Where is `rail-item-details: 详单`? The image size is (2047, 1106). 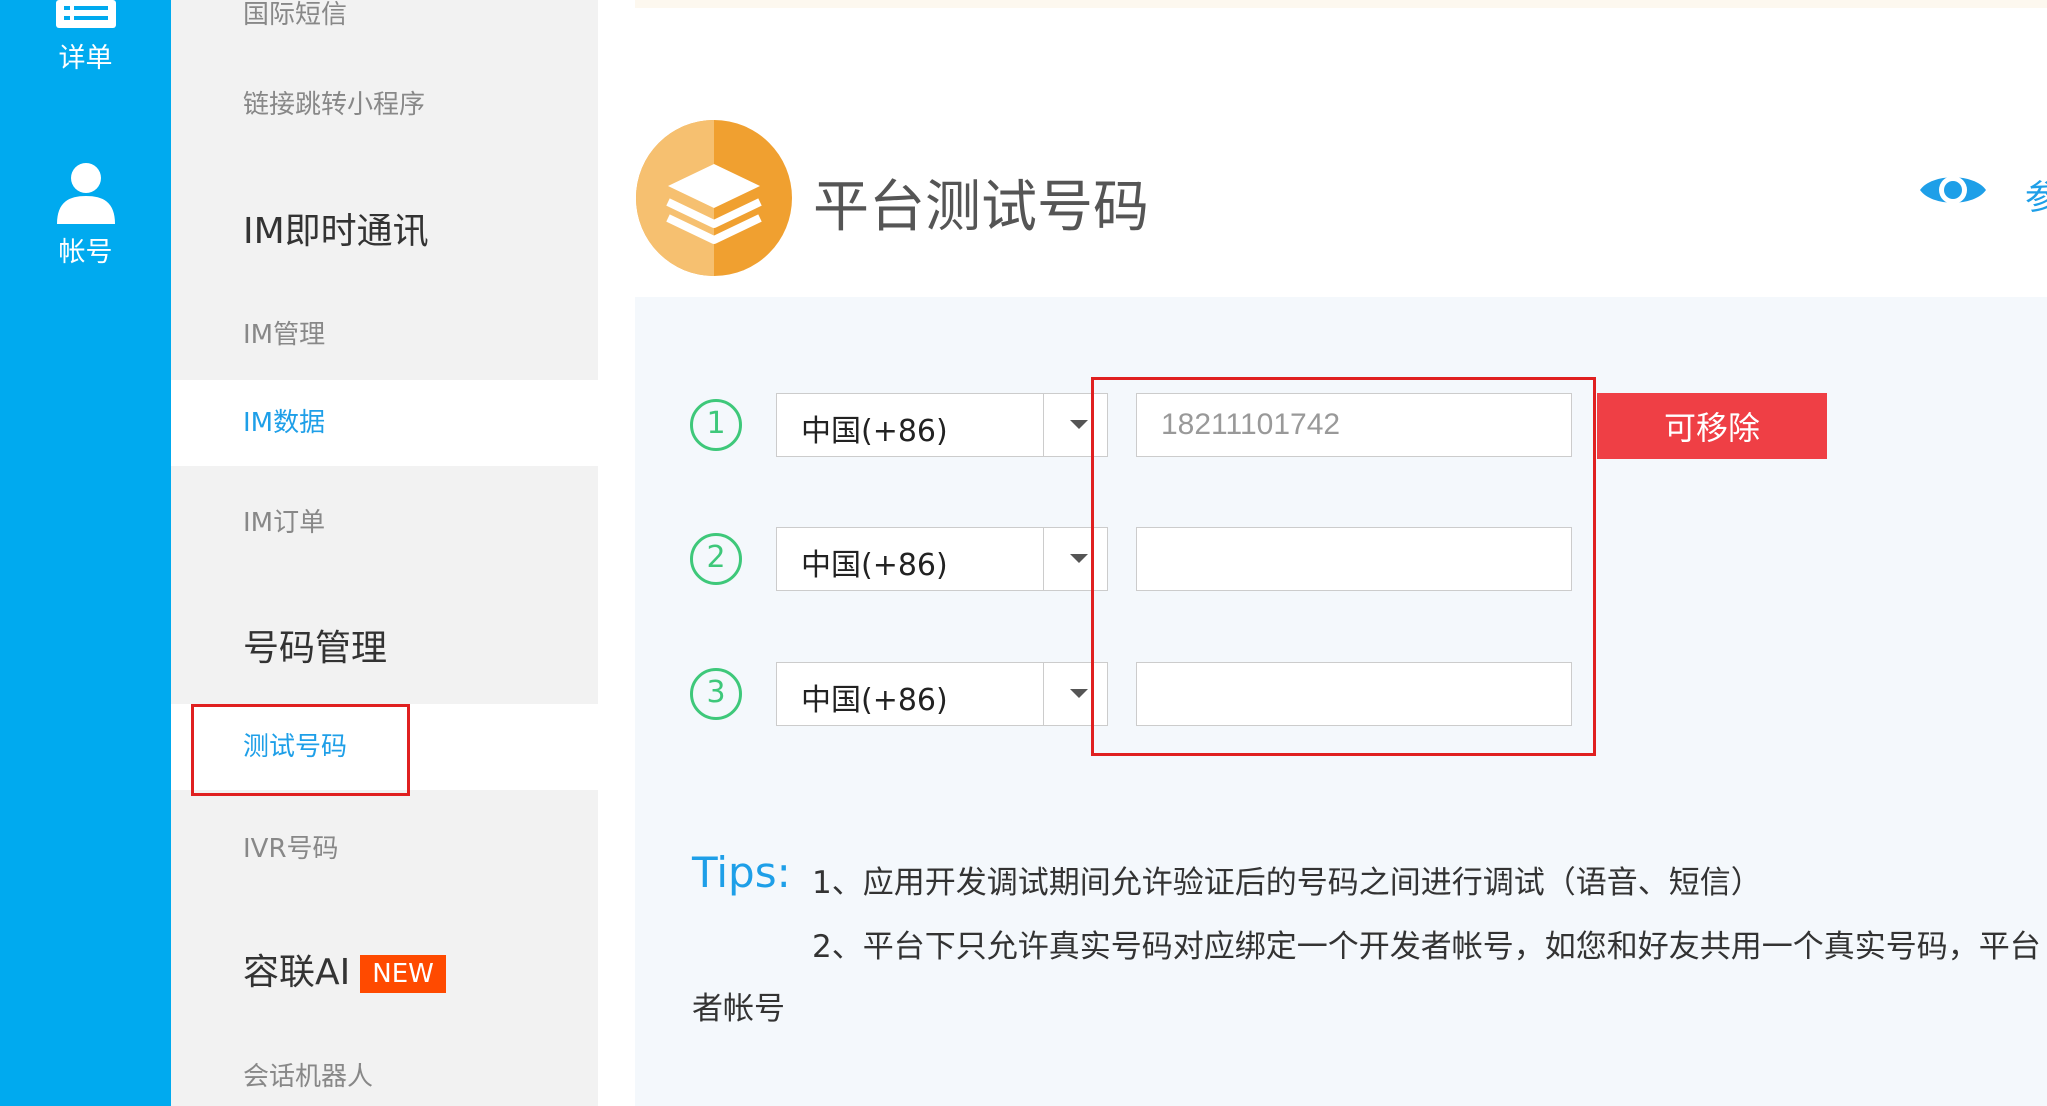
rail-item-details: 详单 is located at coordinates (85, 37).